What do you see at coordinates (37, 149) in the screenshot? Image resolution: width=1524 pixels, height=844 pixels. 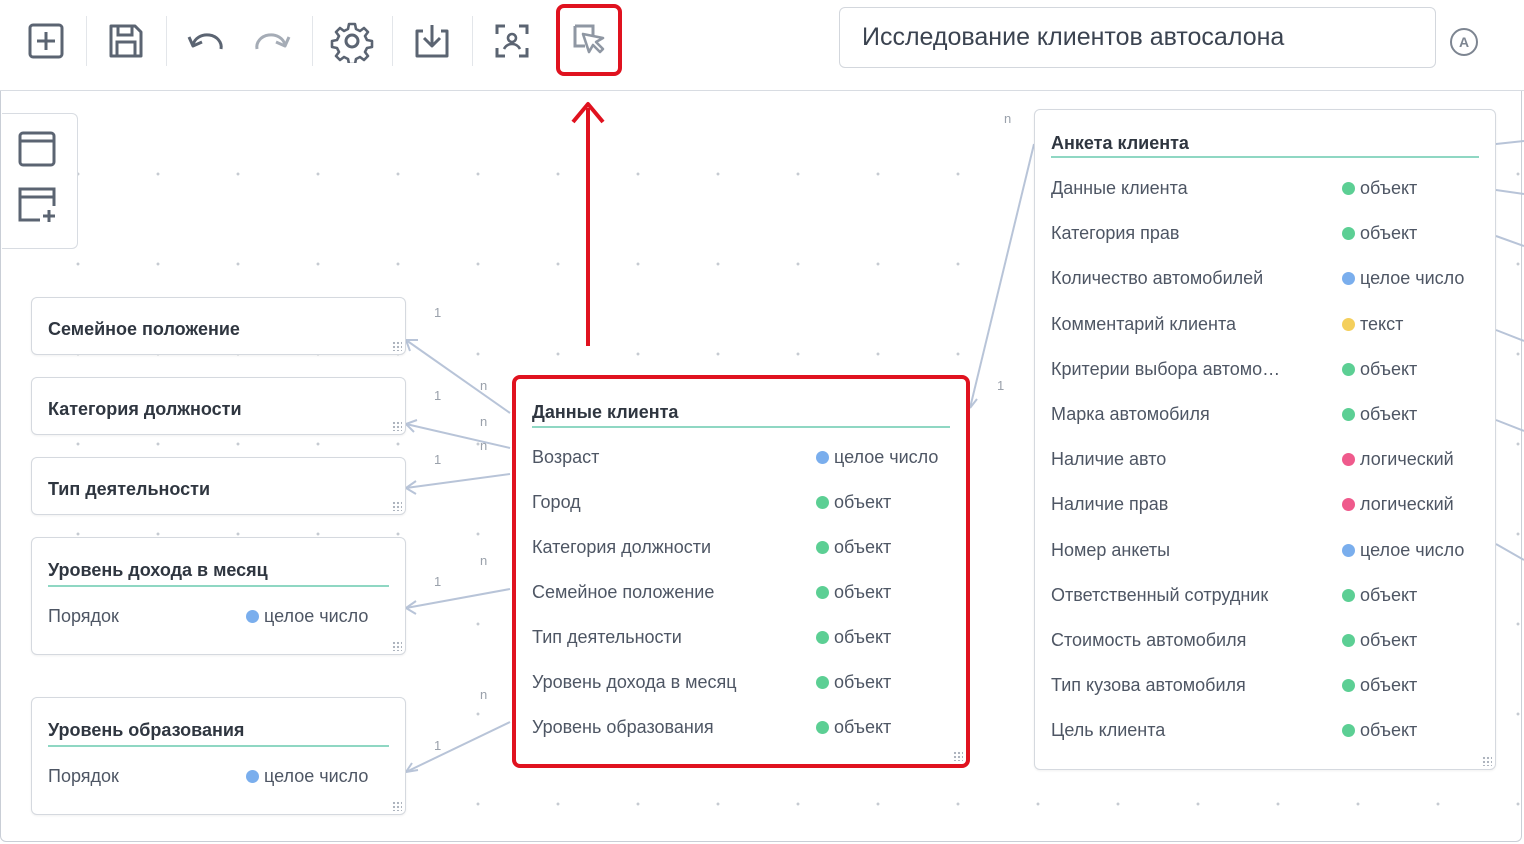 I see `add-entity-button` at bounding box center [37, 149].